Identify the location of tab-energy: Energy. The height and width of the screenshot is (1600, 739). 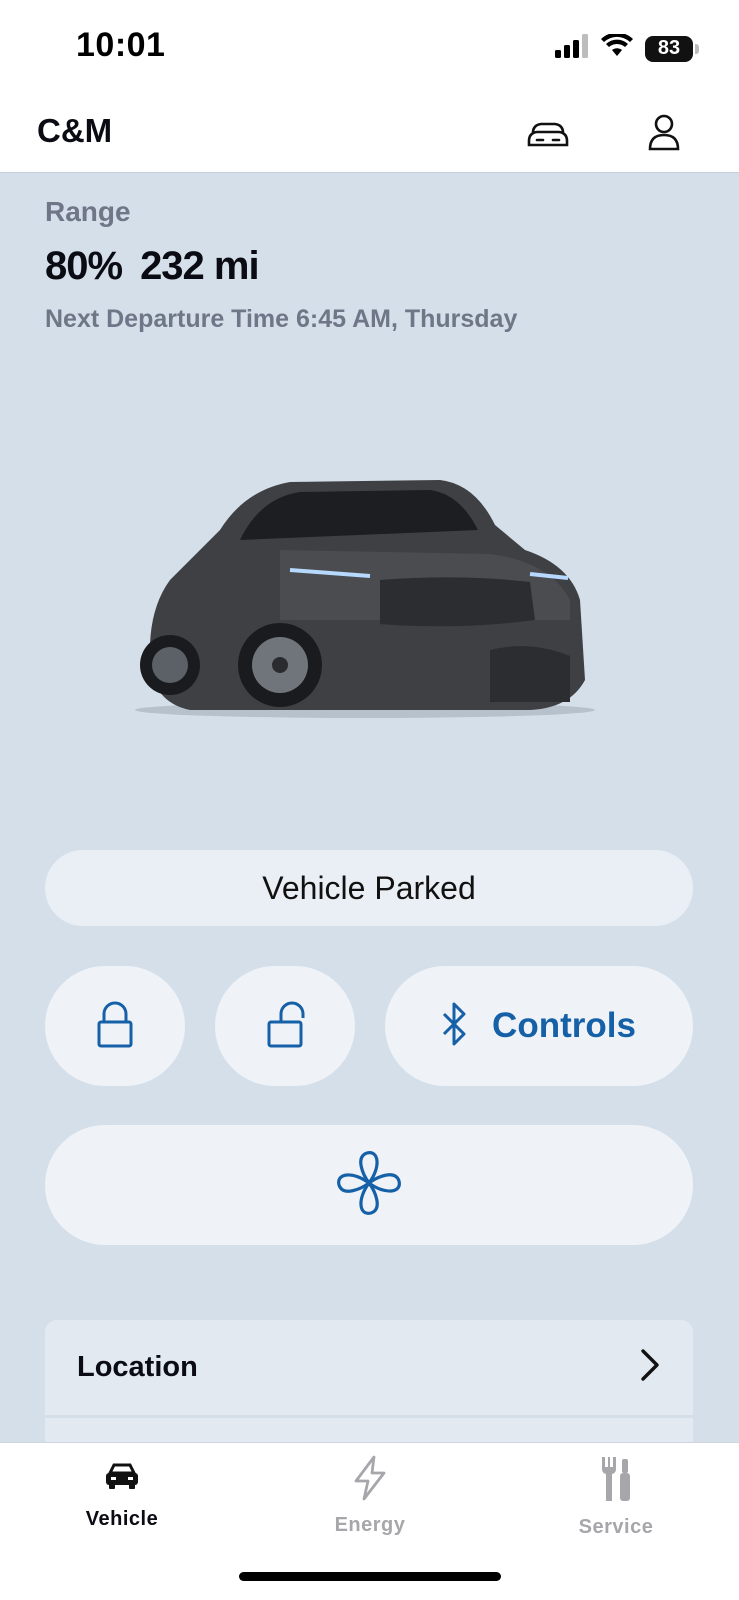
(370, 1496).